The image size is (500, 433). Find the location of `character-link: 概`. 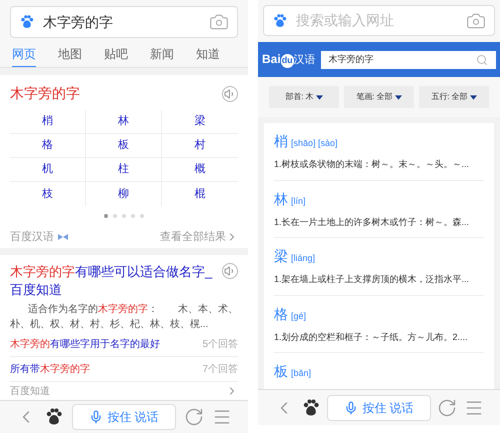

character-link: 概 is located at coordinates (200, 170).